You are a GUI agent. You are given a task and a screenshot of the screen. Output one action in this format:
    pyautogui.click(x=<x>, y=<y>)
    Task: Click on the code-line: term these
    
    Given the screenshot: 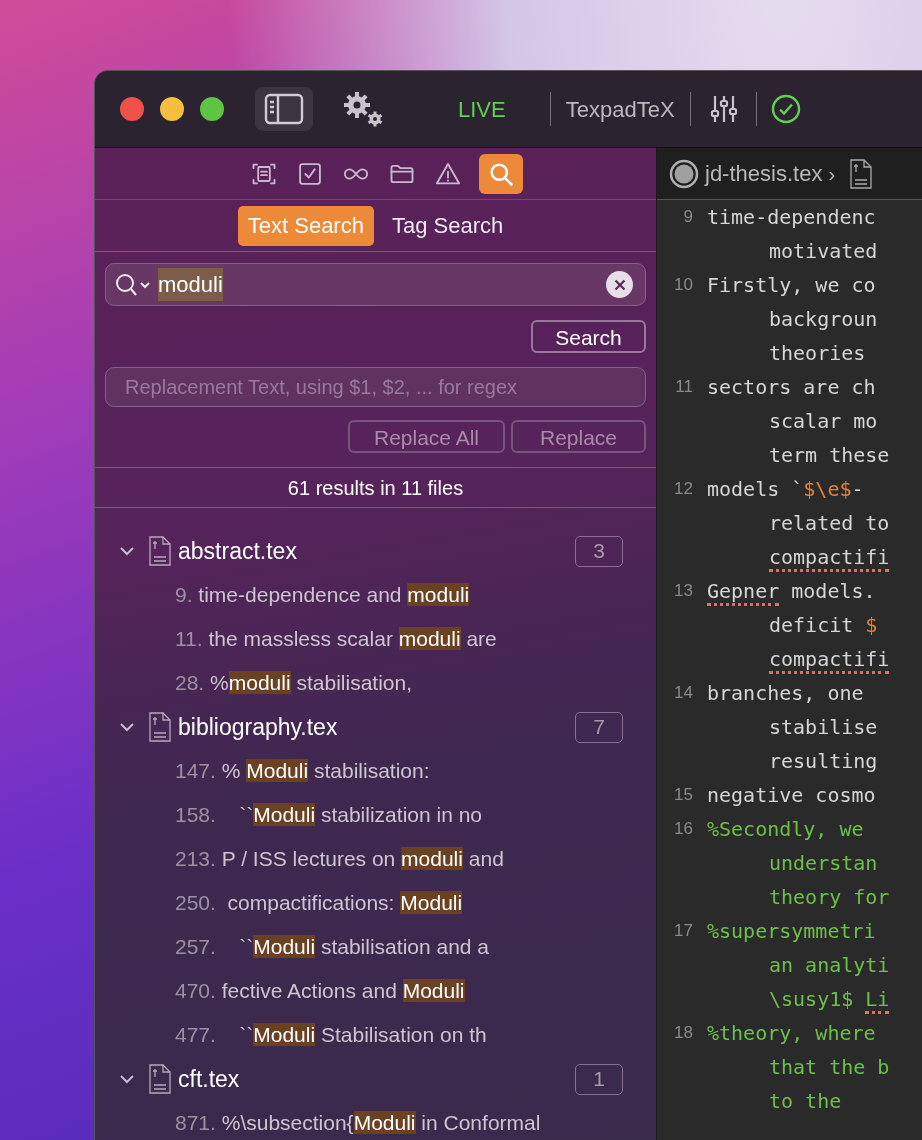 What is the action you would take?
    pyautogui.click(x=829, y=455)
    